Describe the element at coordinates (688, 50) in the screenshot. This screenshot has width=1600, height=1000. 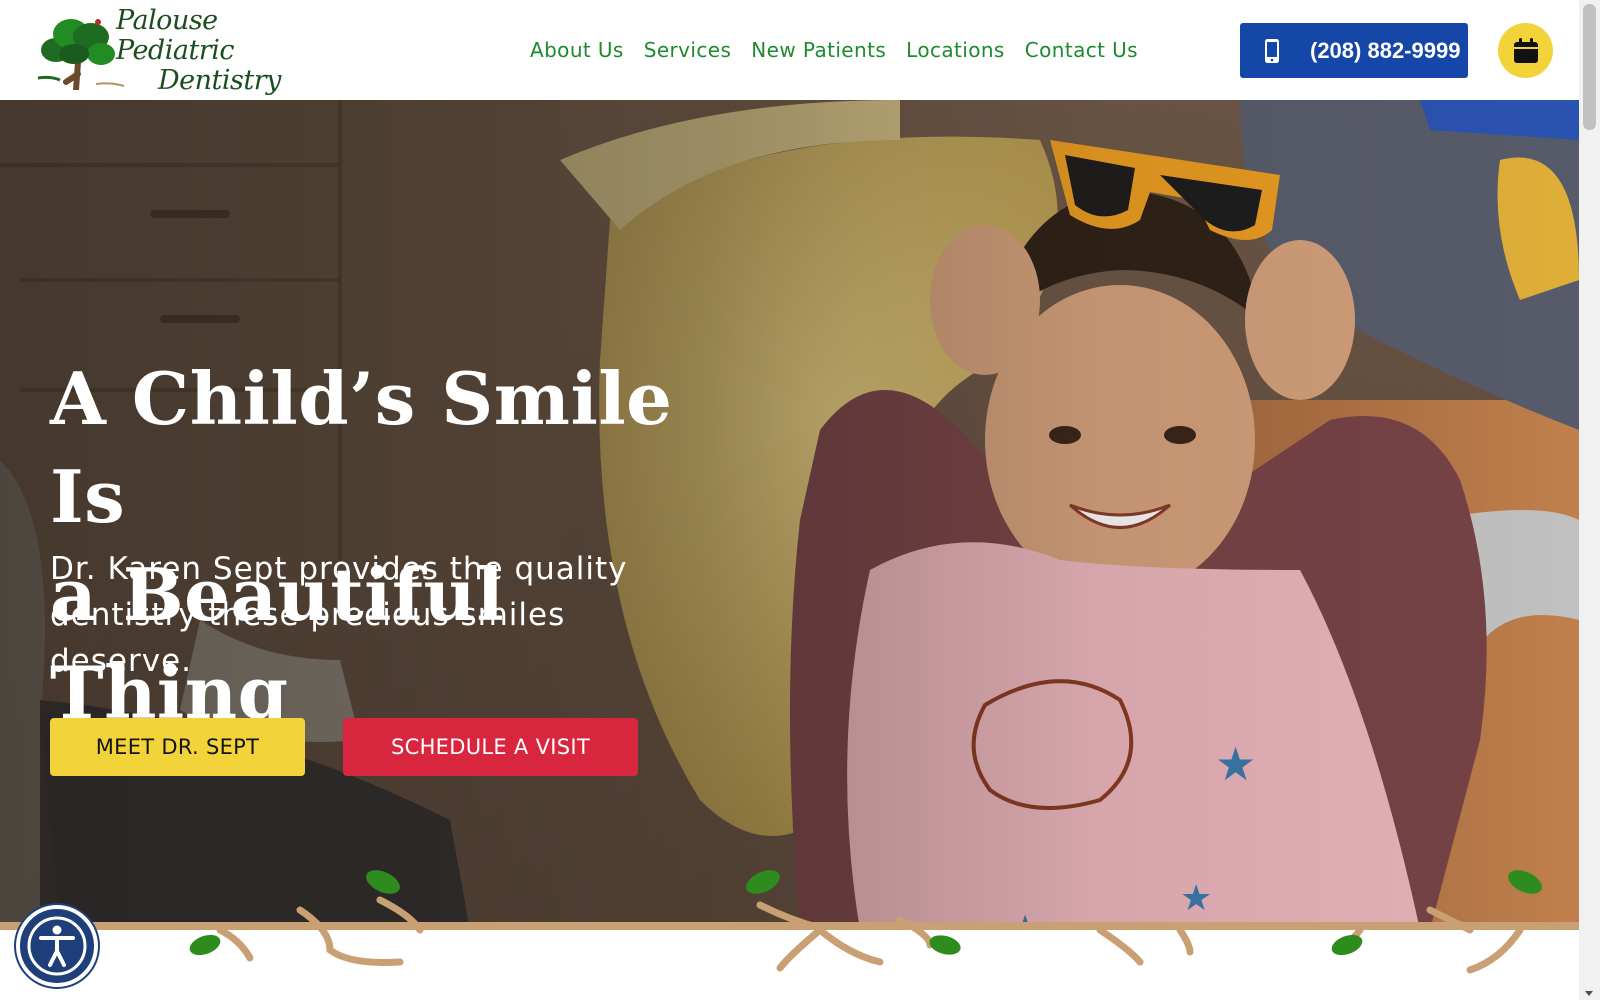
I see `nav-services: Services` at that location.